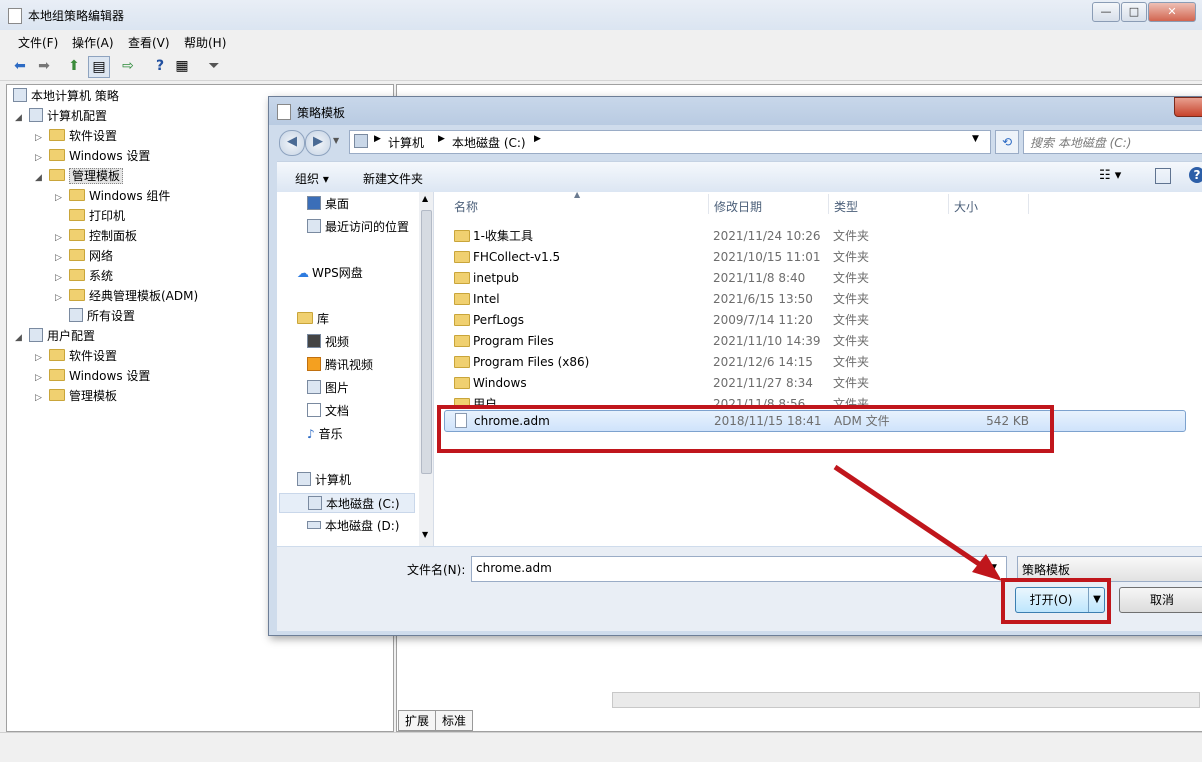 This screenshot has height=762, width=1202. I want to click on file-row: PerfLogs 2009/7/14 11:20 文件夹, so click(814, 320).